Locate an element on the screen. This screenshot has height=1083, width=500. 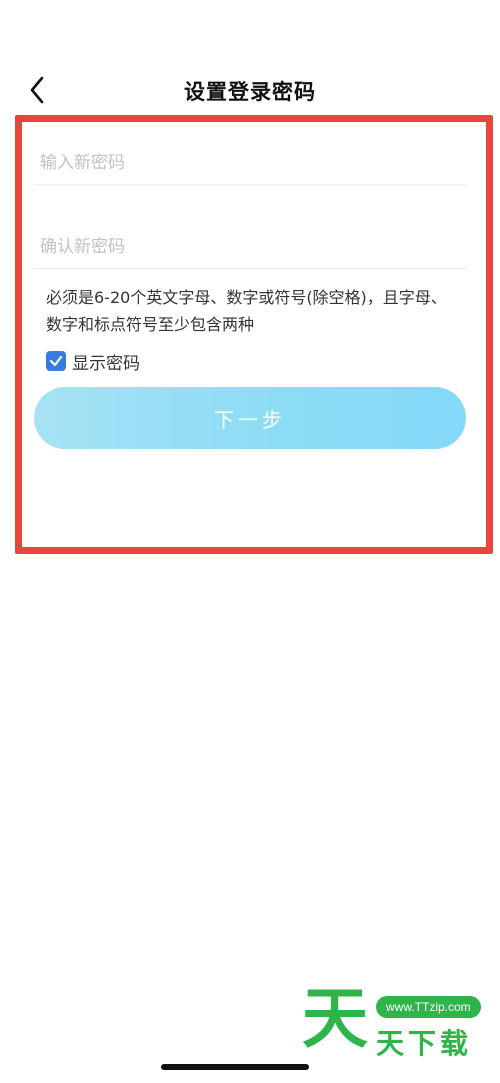
confirm-password-field is located at coordinates (253, 248).